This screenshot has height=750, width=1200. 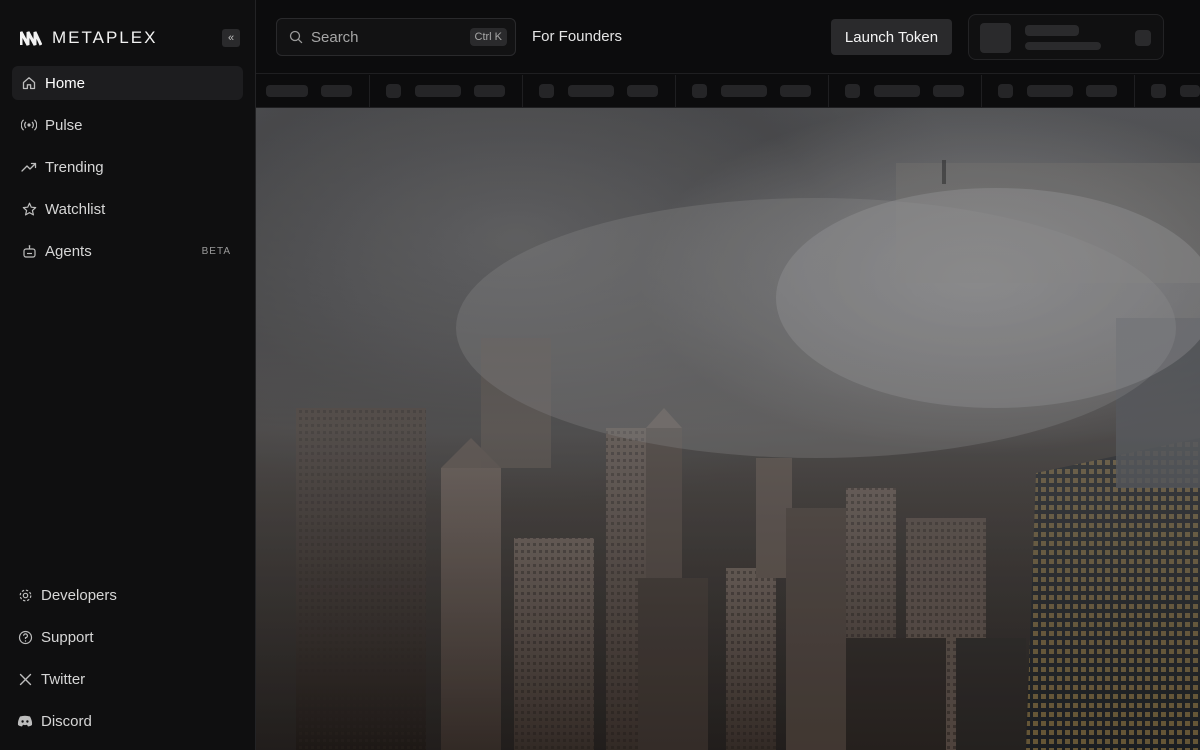 What do you see at coordinates (216, 251) in the screenshot?
I see `beta-badge: BETA` at bounding box center [216, 251].